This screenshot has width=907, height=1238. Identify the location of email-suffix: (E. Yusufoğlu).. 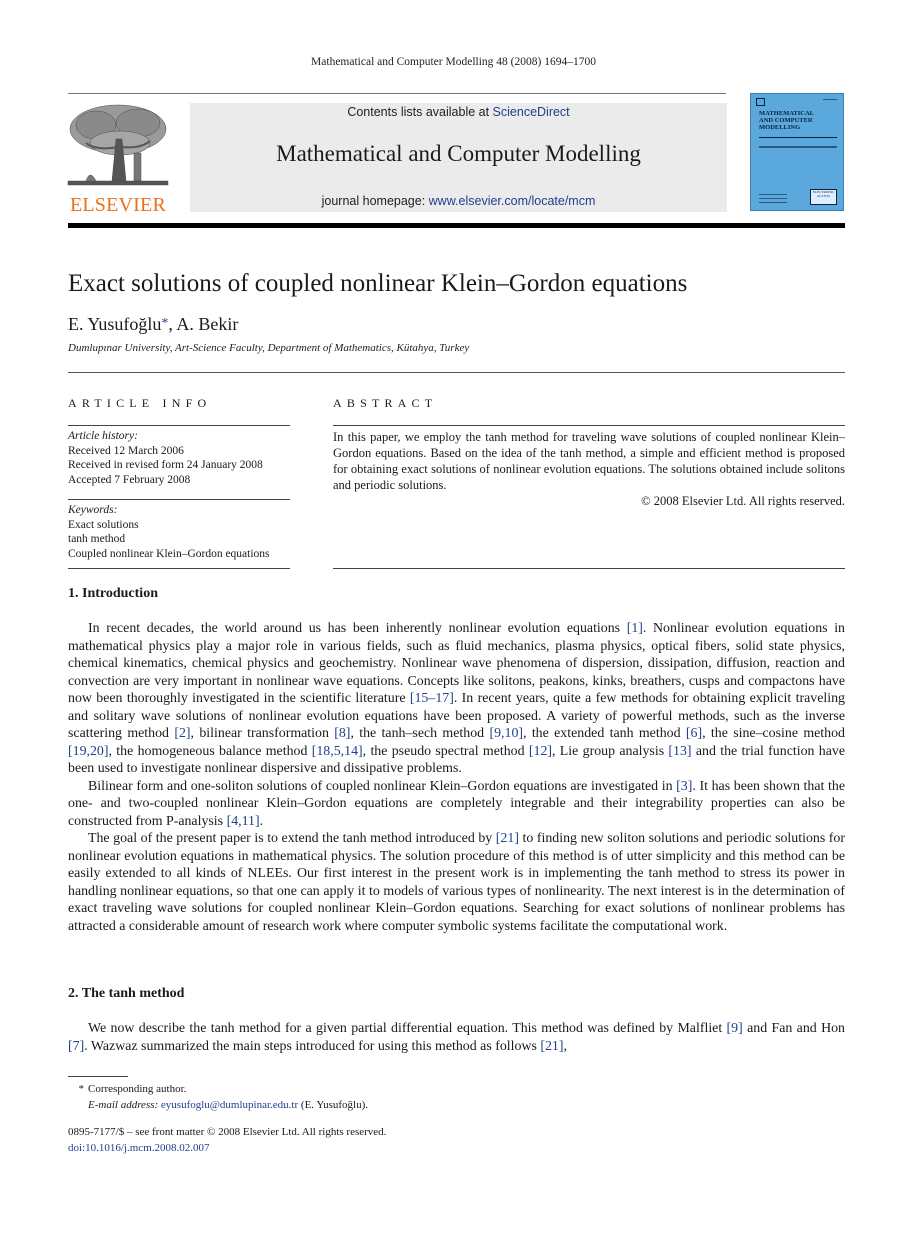
(333, 1105).